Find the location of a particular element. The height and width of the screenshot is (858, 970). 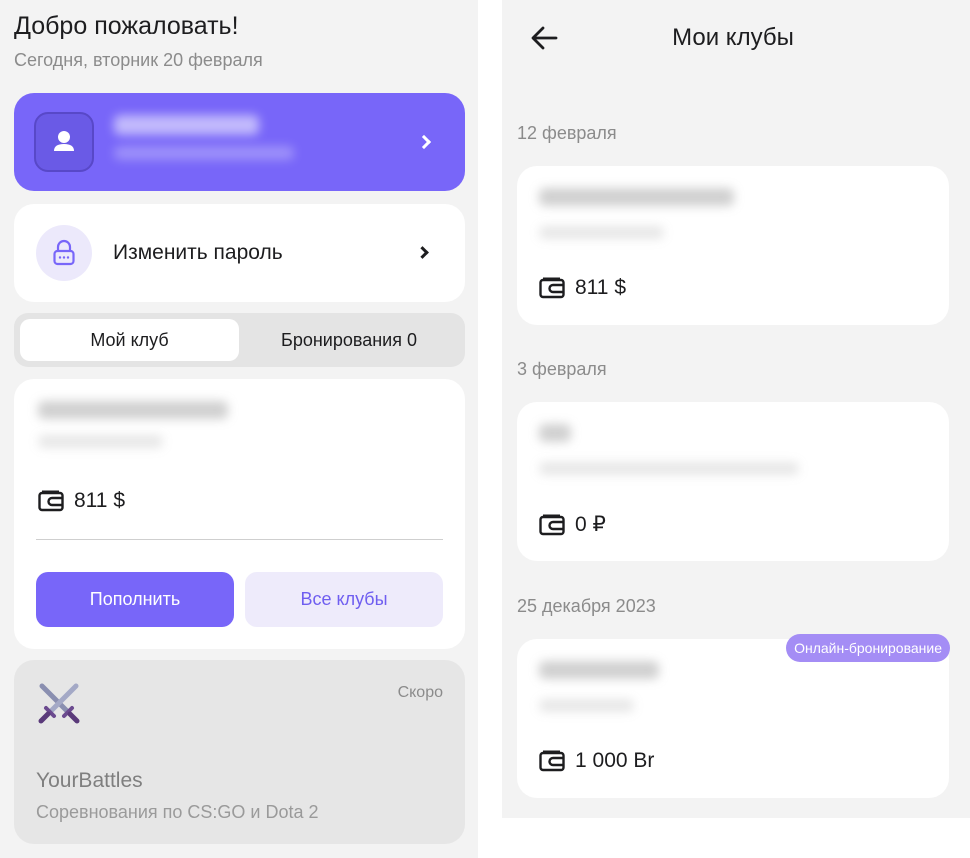

profile-name-redacted is located at coordinates (186, 125).